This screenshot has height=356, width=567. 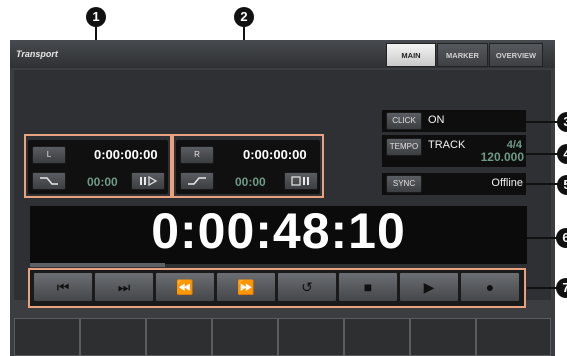 What do you see at coordinates (561, 288) in the screenshot?
I see `callout-7: 7` at bounding box center [561, 288].